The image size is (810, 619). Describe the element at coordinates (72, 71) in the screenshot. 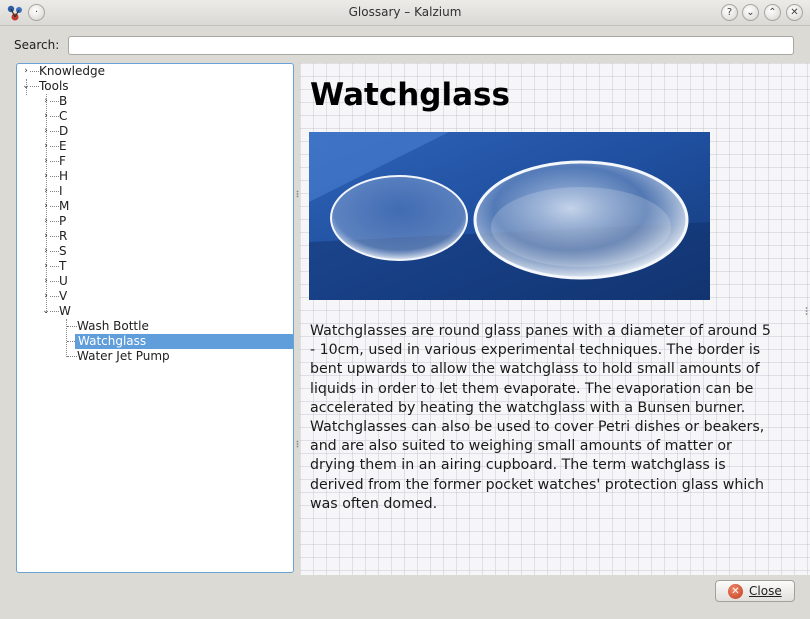

I see `tree-item-label: Knowledge` at that location.